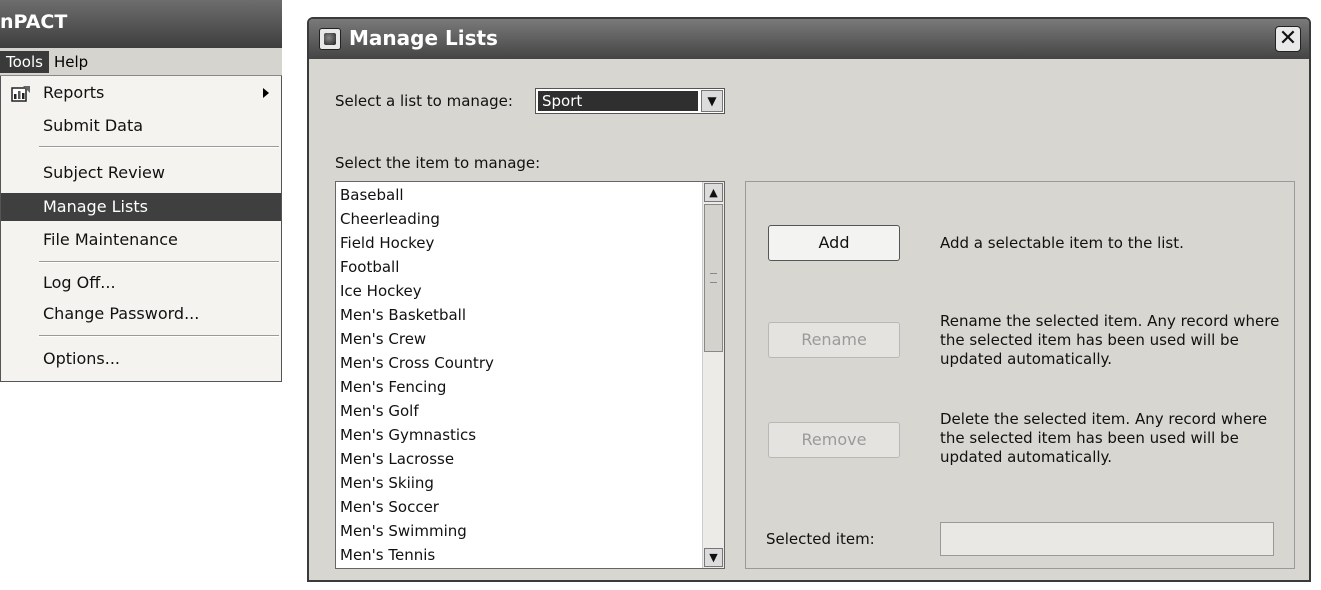 This screenshot has height=590, width=1321. I want to click on list-item: Men's Gymnastics, so click(408, 435).